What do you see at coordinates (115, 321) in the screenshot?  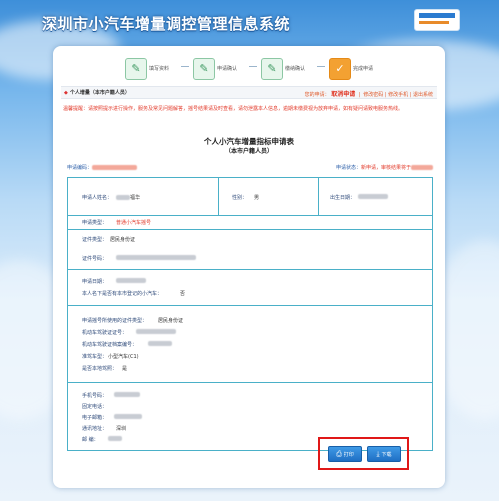 I see `prev-id-type-label: 申请摇号所使用的证件类型：` at bounding box center [115, 321].